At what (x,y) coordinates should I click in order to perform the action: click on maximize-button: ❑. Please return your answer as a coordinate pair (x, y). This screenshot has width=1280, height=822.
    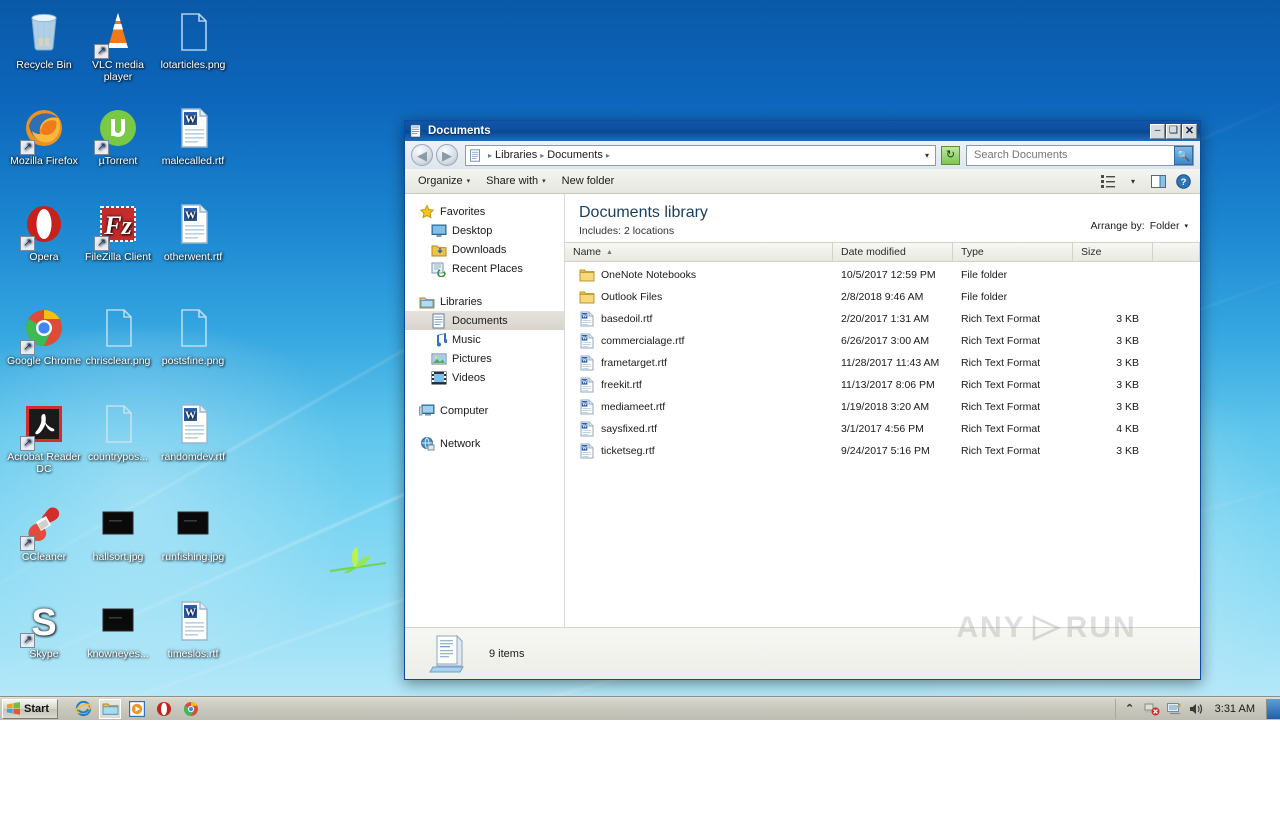
    Looking at the image, I should click on (1173, 131).